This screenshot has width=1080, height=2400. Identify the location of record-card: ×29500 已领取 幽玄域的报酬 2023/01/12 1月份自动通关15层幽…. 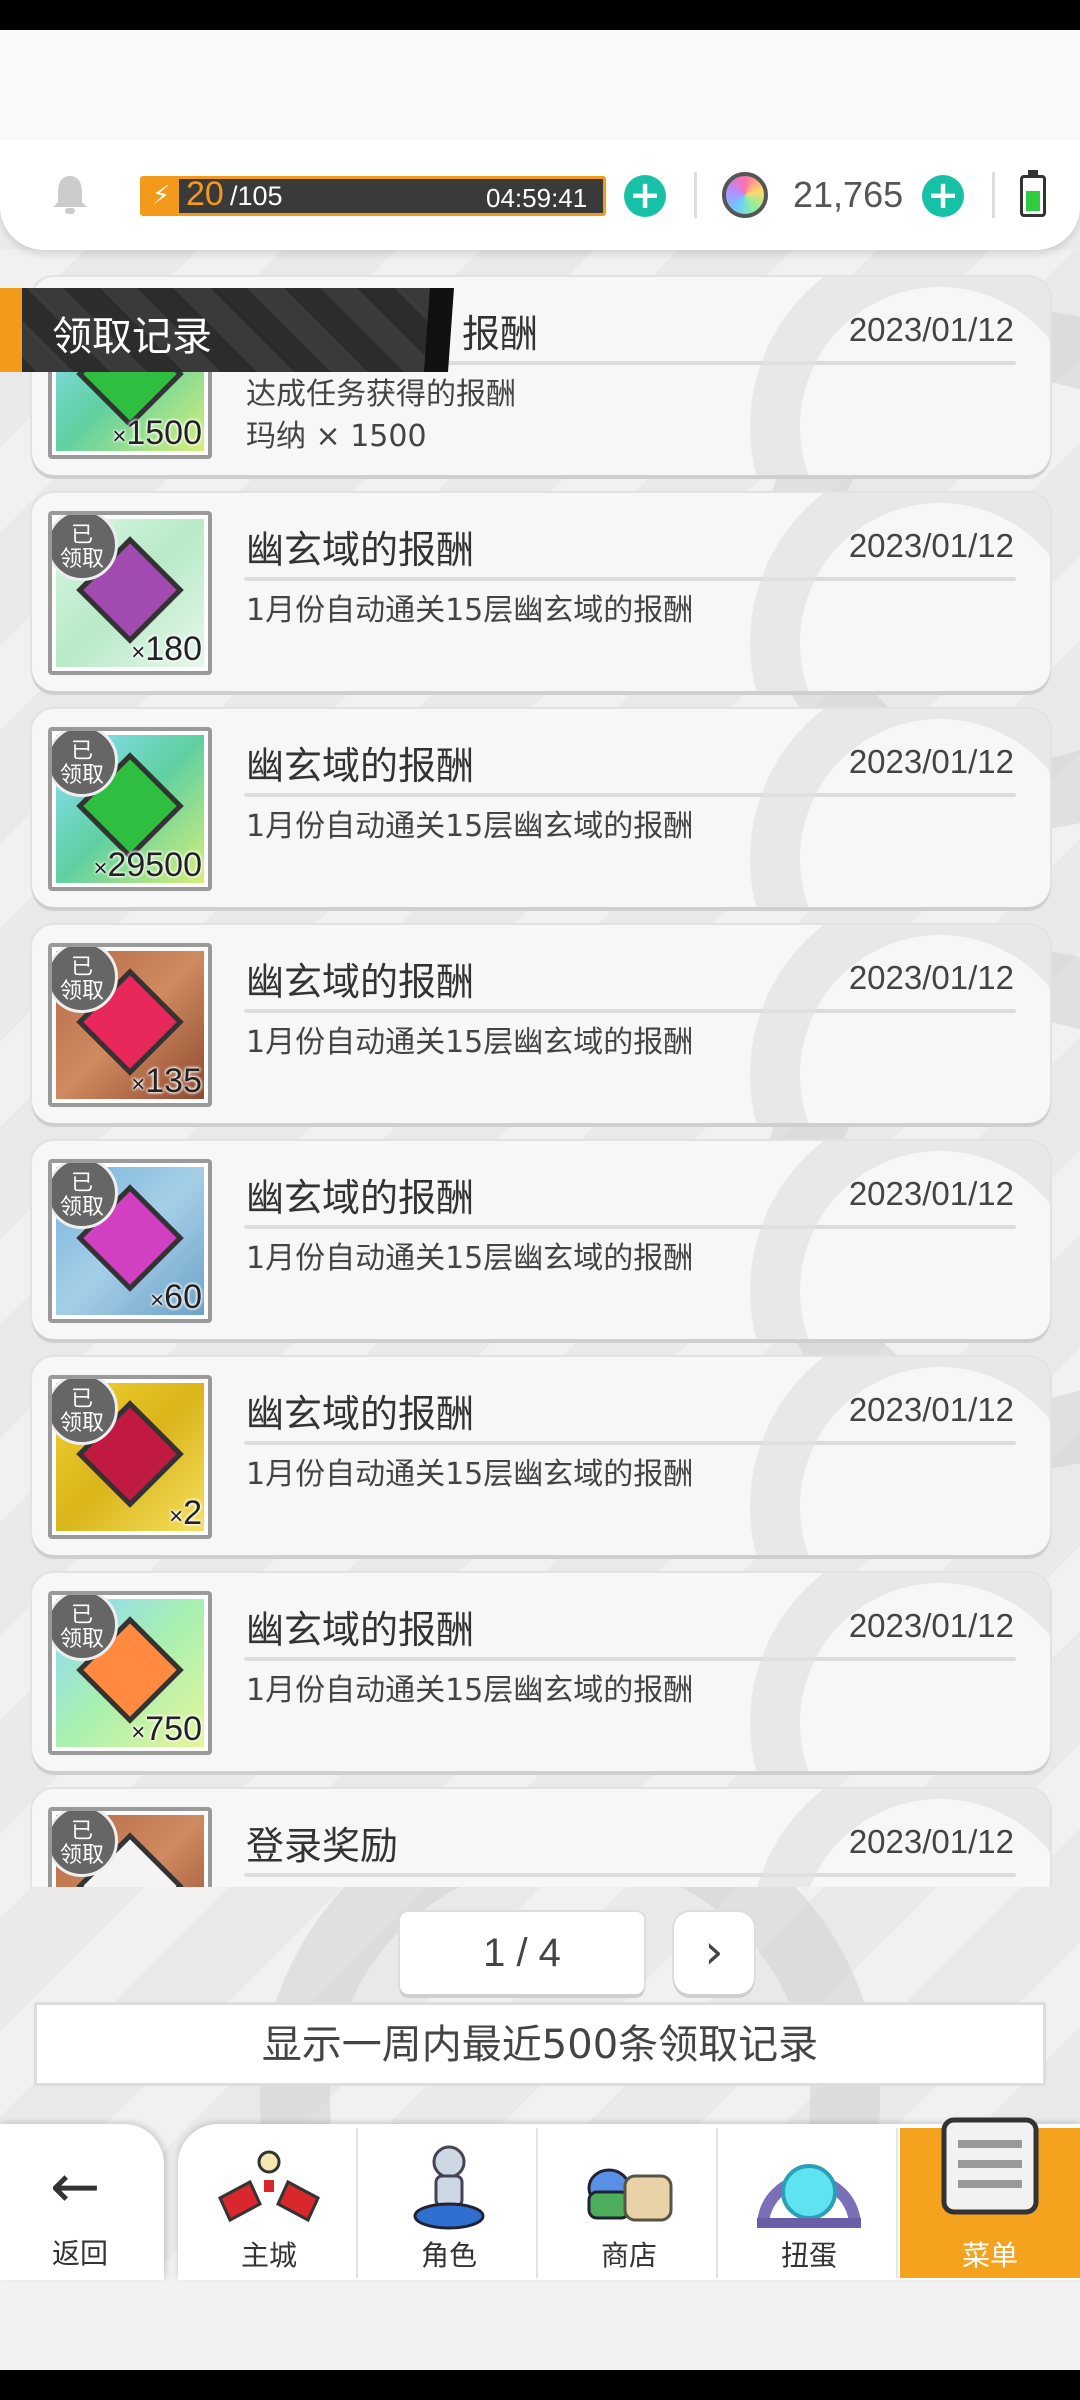
(541, 808).